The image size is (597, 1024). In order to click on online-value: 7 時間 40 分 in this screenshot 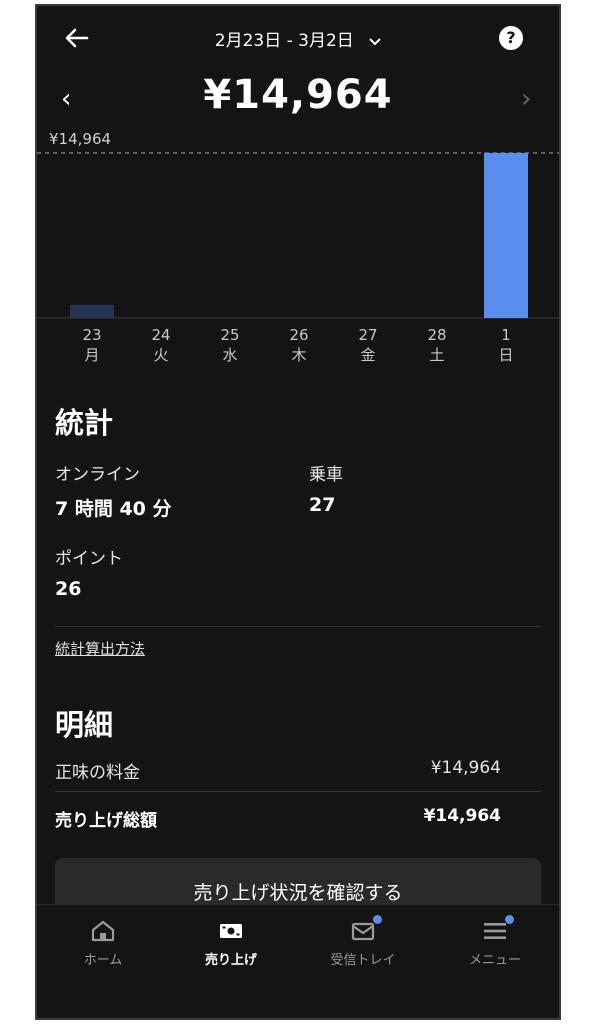, I will do `click(113, 509)`.